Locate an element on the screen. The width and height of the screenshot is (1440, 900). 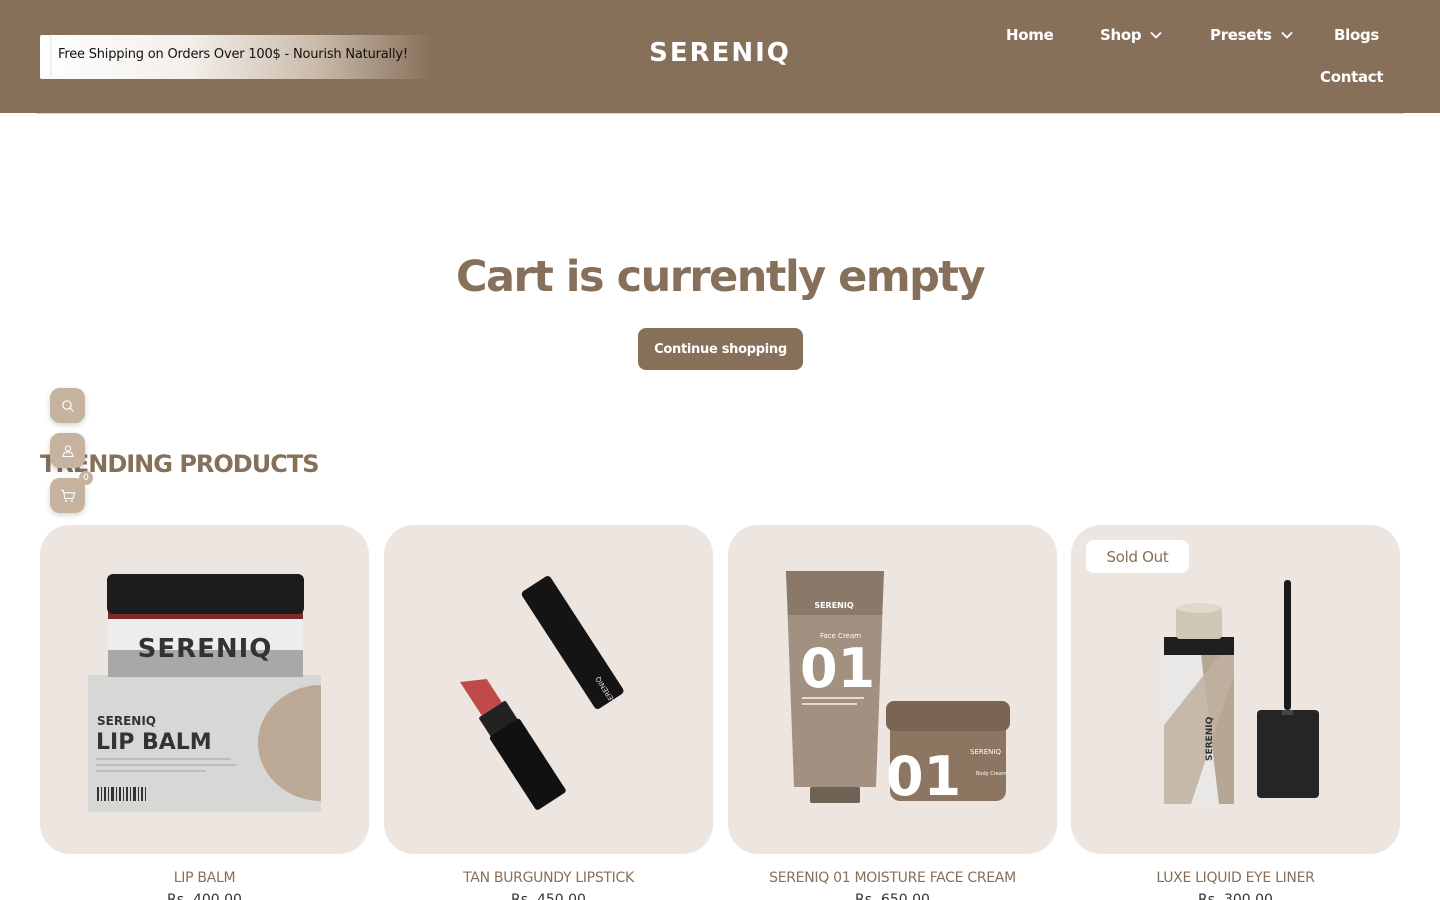
user-icon is located at coordinates (67, 450).